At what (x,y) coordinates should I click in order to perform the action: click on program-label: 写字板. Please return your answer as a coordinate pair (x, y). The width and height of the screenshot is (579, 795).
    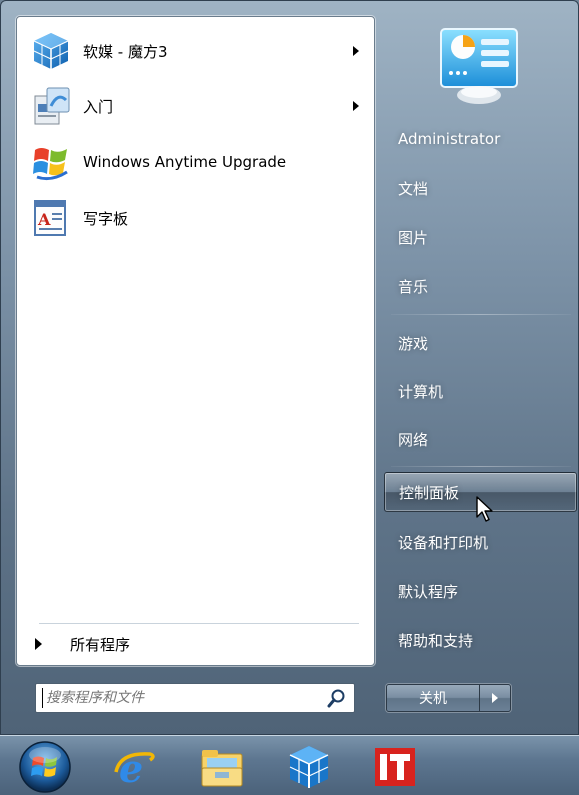
    Looking at the image, I should click on (106, 218).